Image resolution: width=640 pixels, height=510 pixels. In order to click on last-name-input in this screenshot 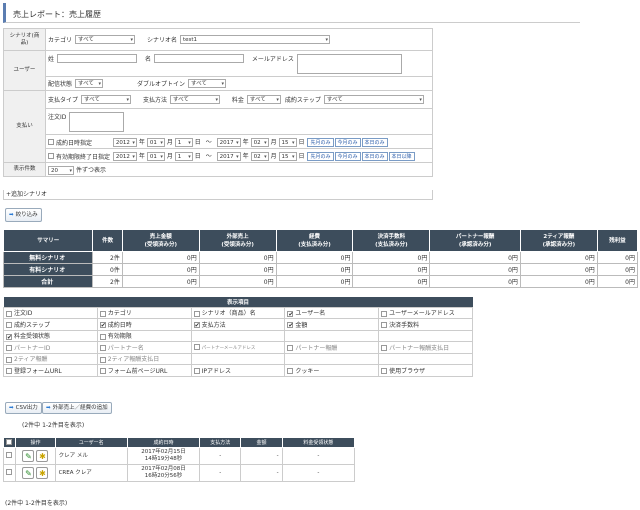, I will do `click(97, 58)`.